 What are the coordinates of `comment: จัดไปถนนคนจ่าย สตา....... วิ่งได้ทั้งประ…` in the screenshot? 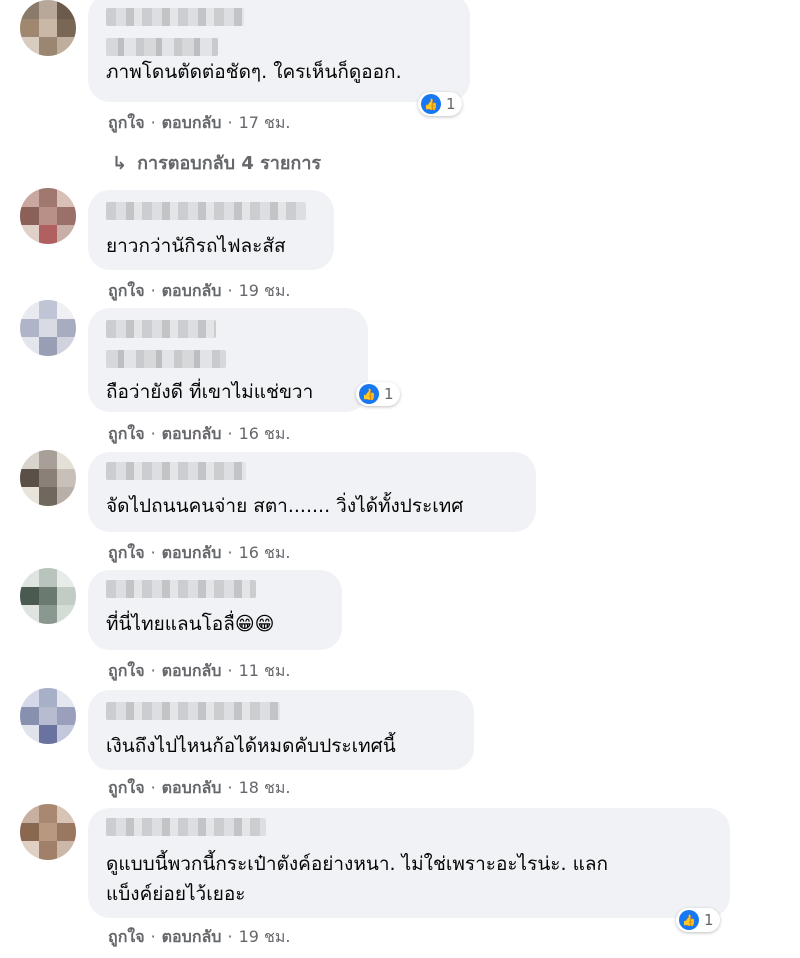 It's located at (400, 507).